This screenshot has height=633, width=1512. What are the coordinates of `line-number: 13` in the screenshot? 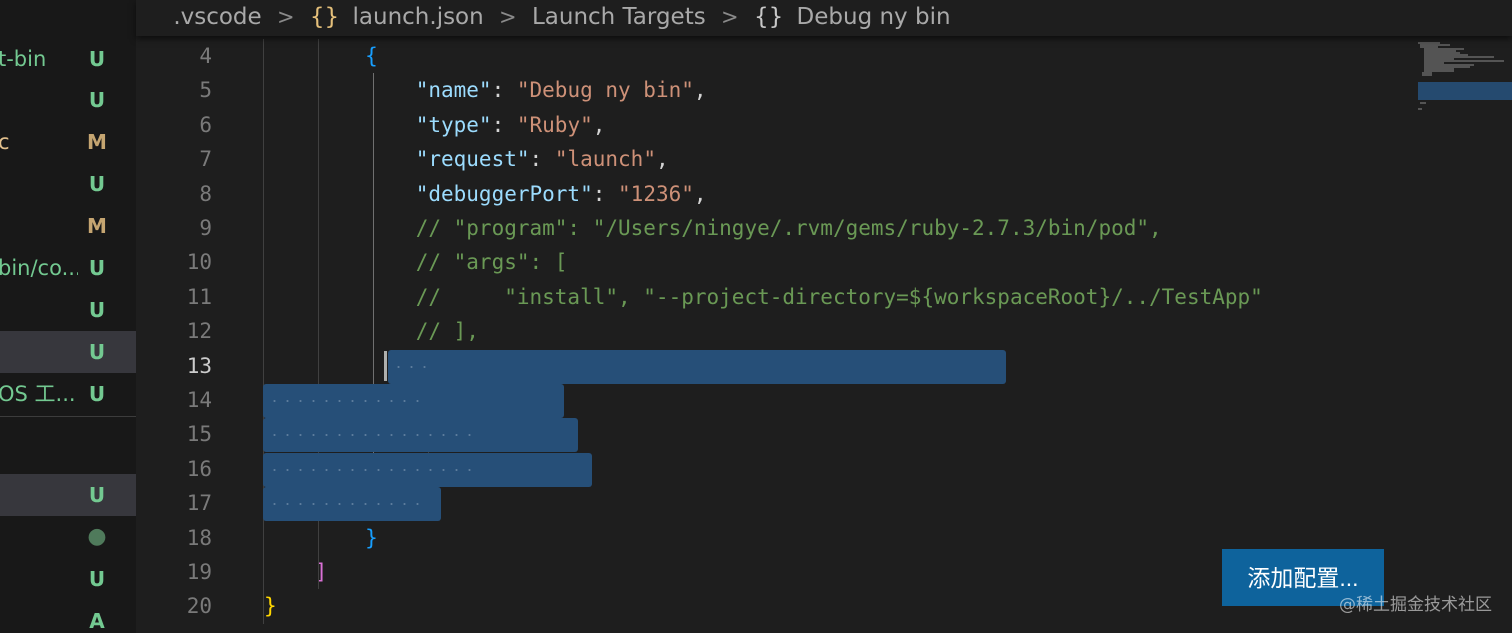 It's located at (199, 366).